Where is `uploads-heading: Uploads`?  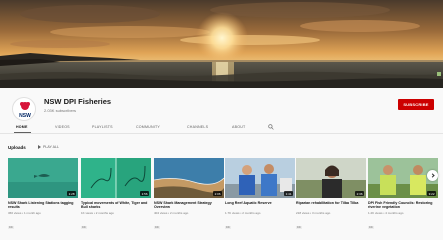 uploads-heading: Uploads is located at coordinates (17, 147).